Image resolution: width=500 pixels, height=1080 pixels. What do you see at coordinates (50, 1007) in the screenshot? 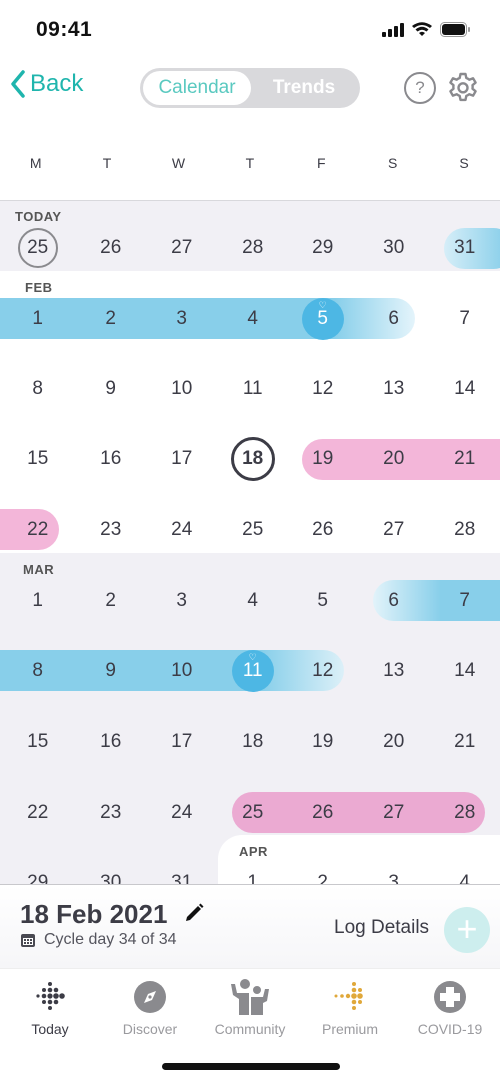
I see `tab-today: Today` at bounding box center [50, 1007].